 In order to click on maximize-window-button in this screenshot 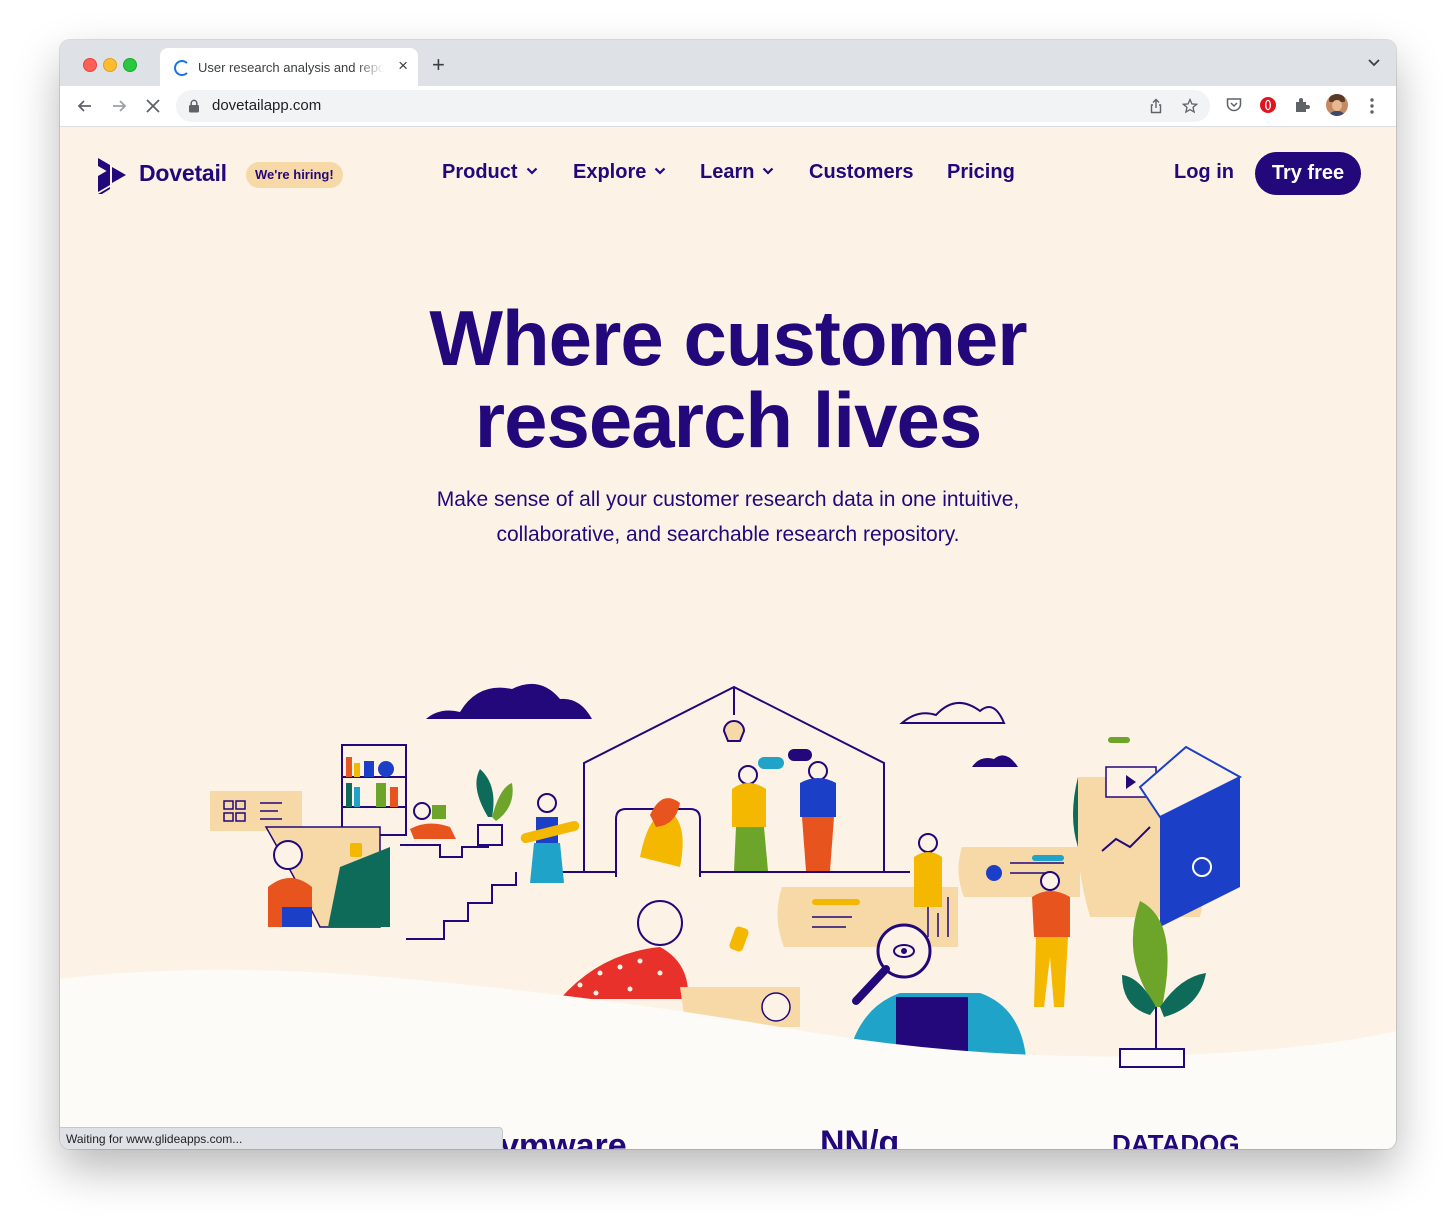, I will do `click(130, 65)`.